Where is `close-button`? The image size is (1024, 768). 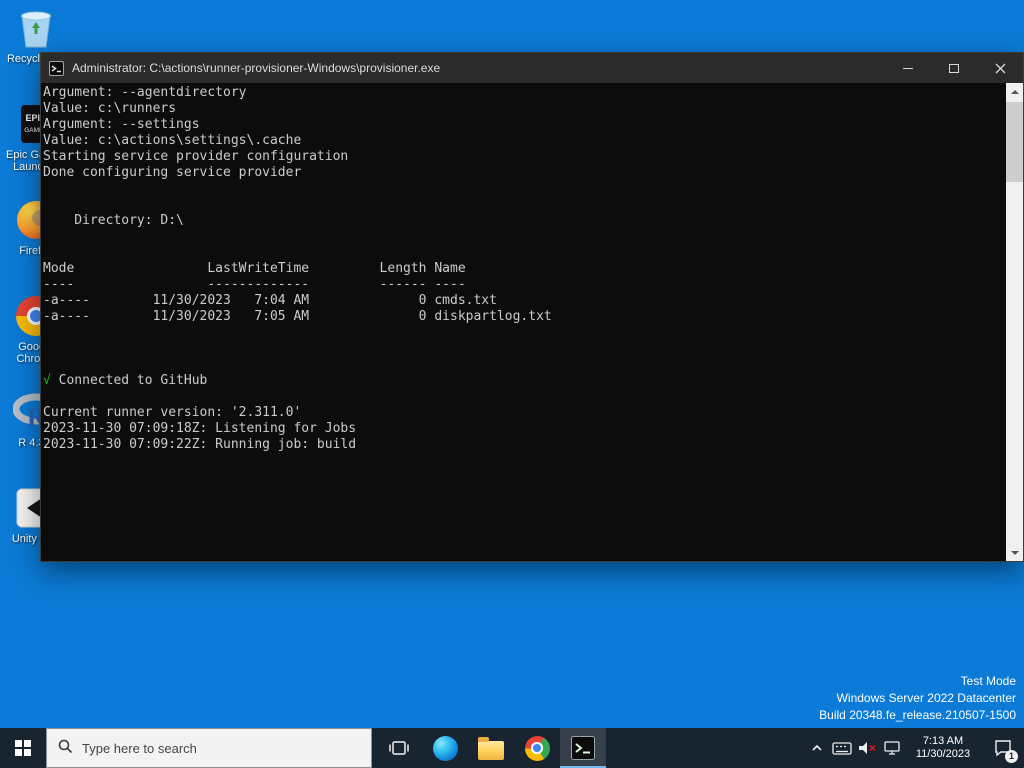 close-button is located at coordinates (1000, 68).